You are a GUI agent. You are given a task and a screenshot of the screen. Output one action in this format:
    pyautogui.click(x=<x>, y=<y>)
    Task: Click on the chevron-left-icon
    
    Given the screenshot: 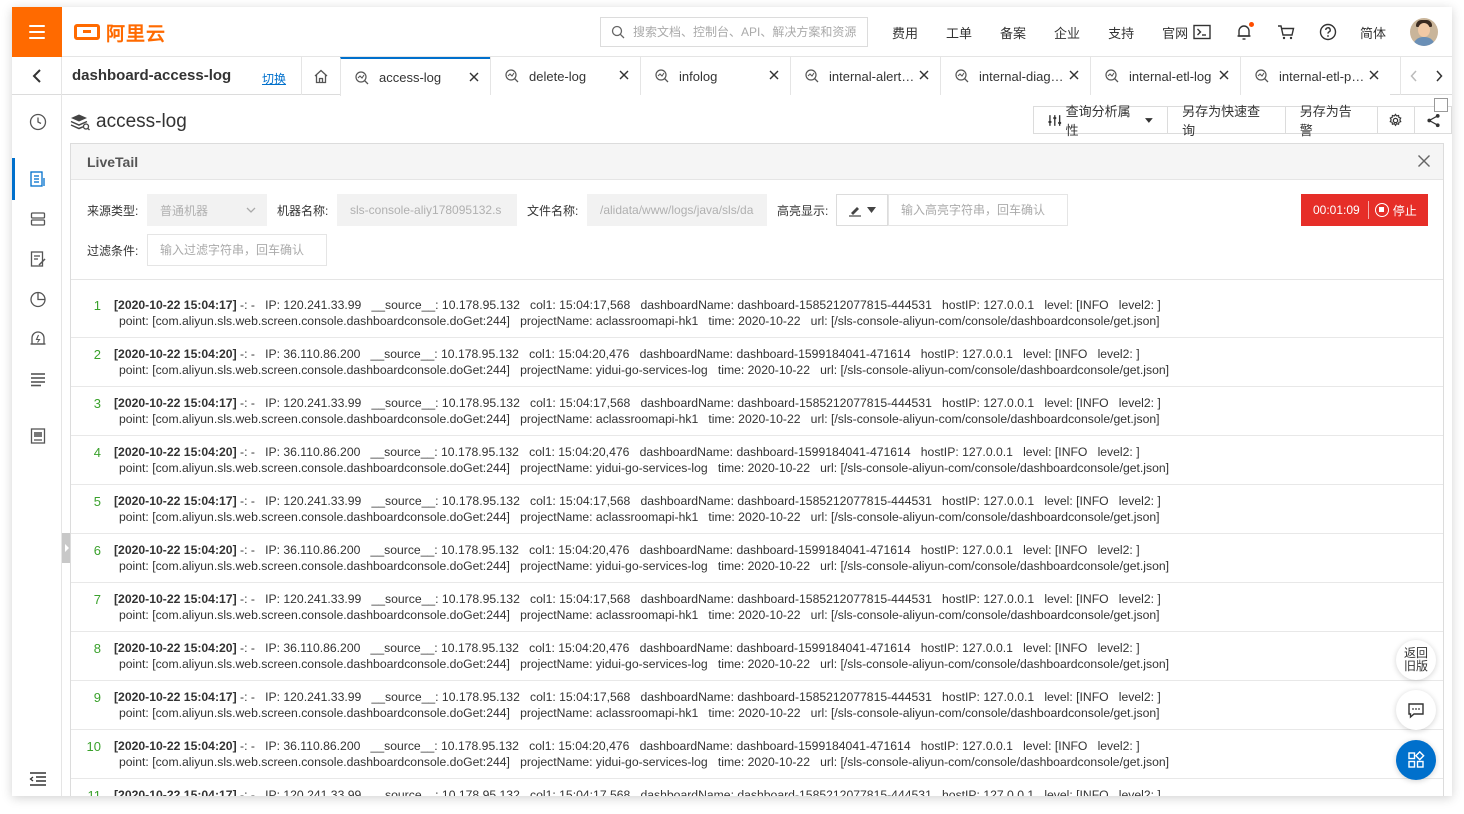 What is the action you would take?
    pyautogui.click(x=1414, y=76)
    